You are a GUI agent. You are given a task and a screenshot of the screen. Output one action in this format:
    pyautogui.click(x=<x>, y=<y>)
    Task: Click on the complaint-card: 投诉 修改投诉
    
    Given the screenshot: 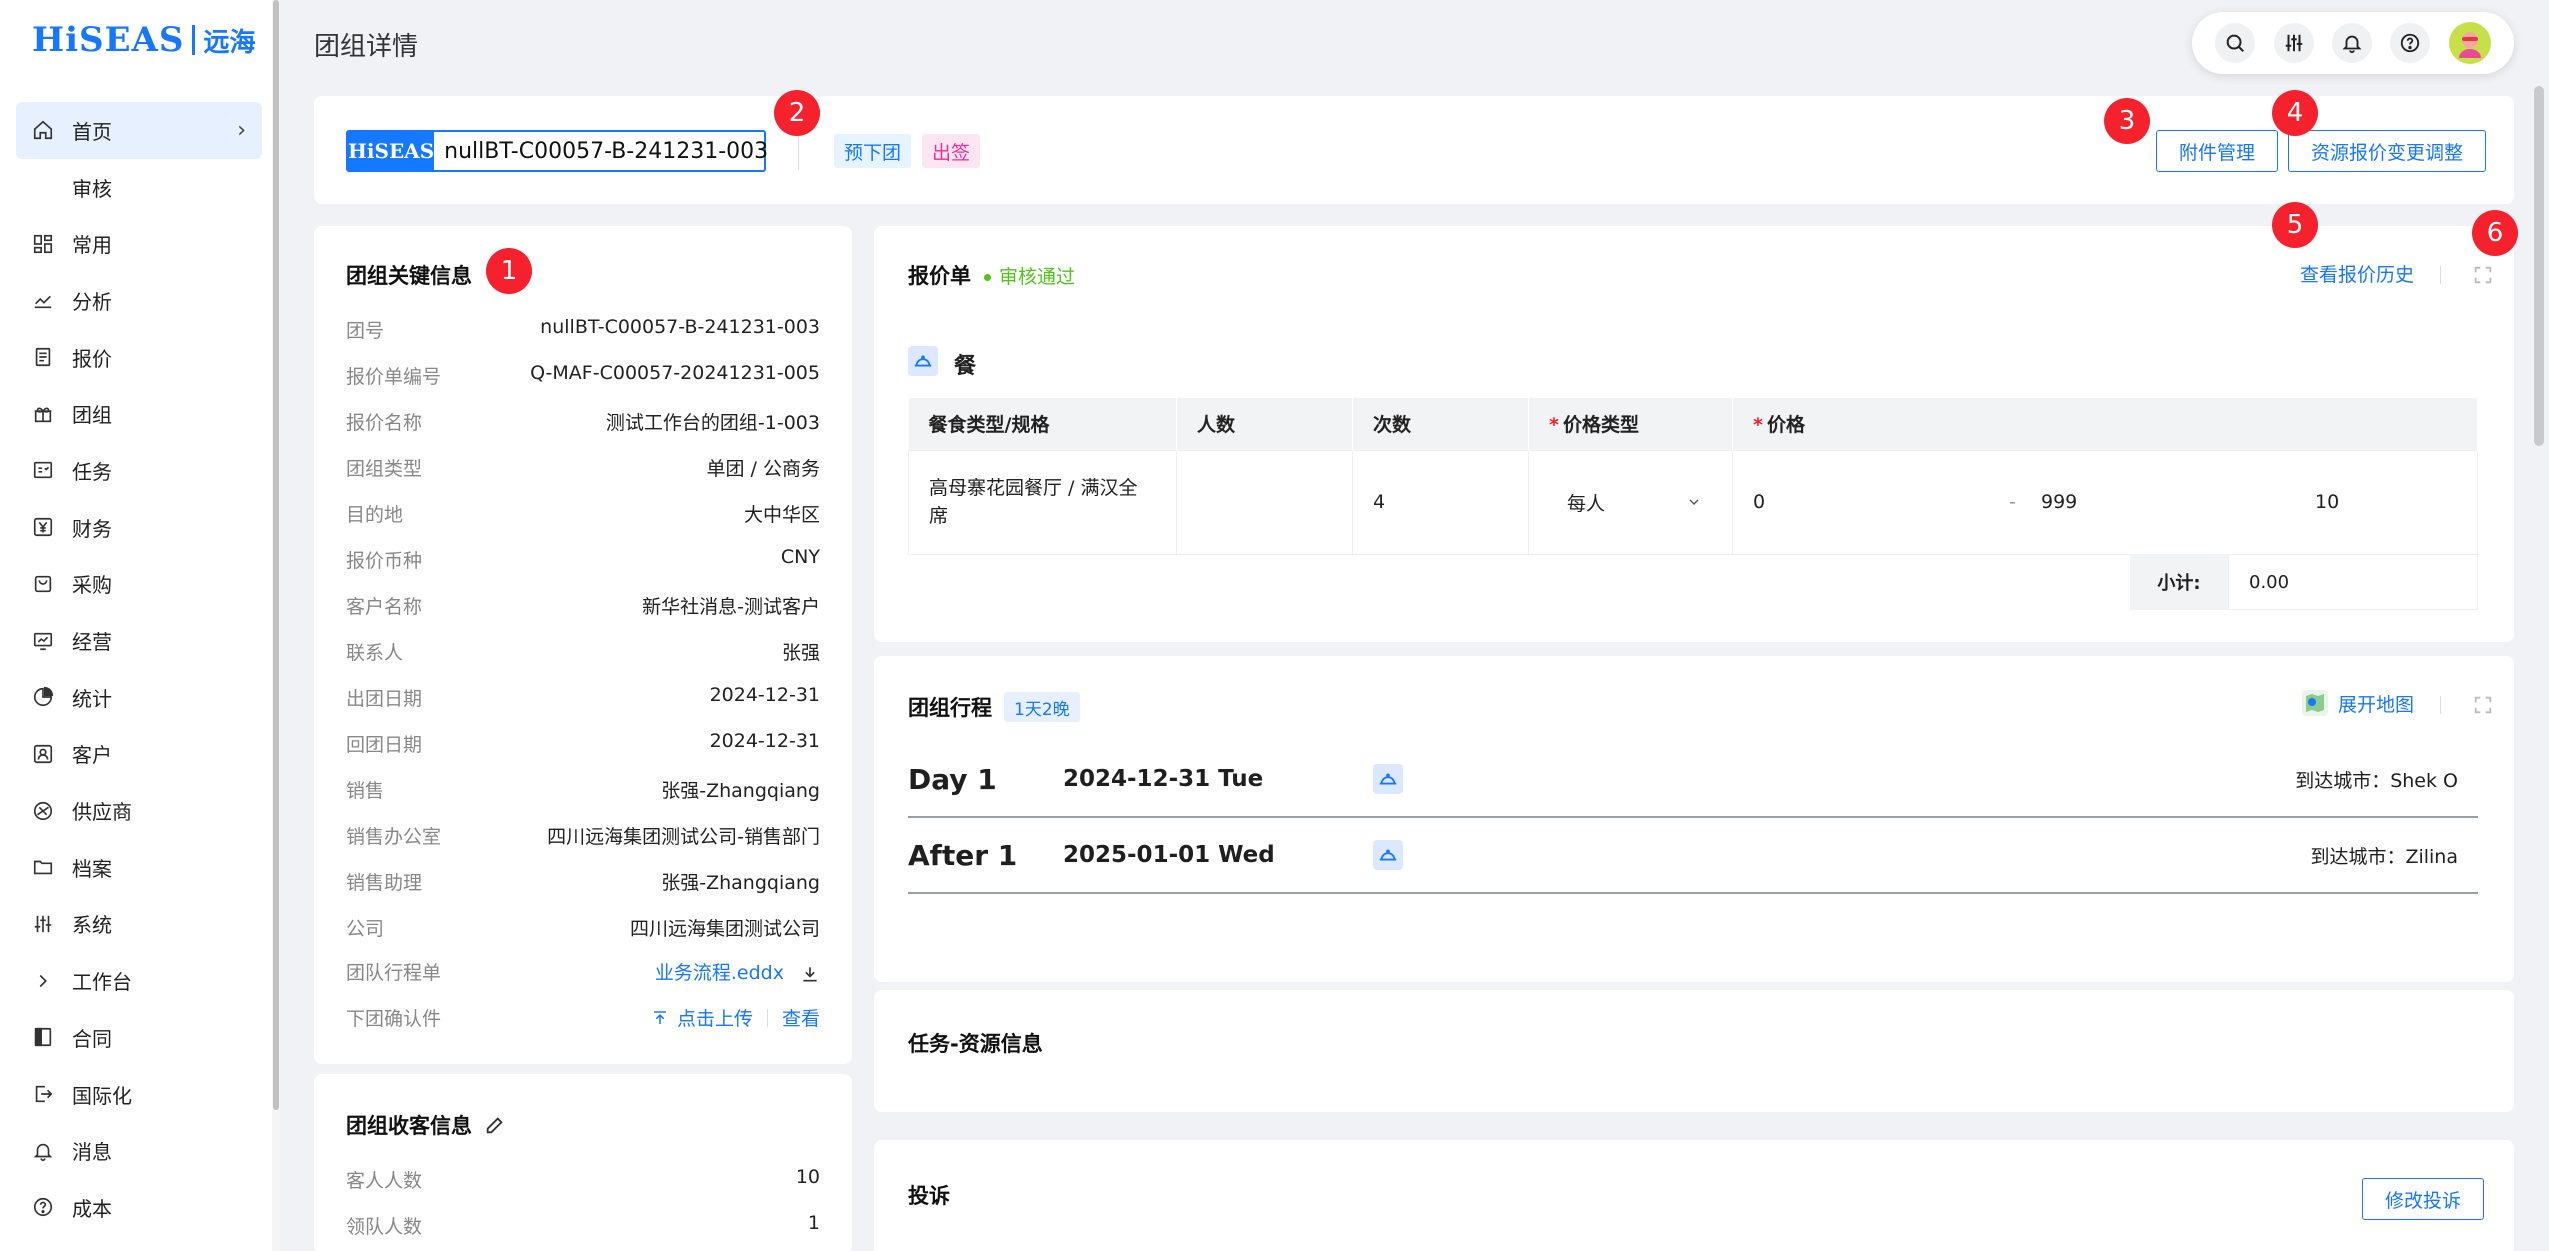 What is the action you would take?
    pyautogui.click(x=1694, y=1195)
    